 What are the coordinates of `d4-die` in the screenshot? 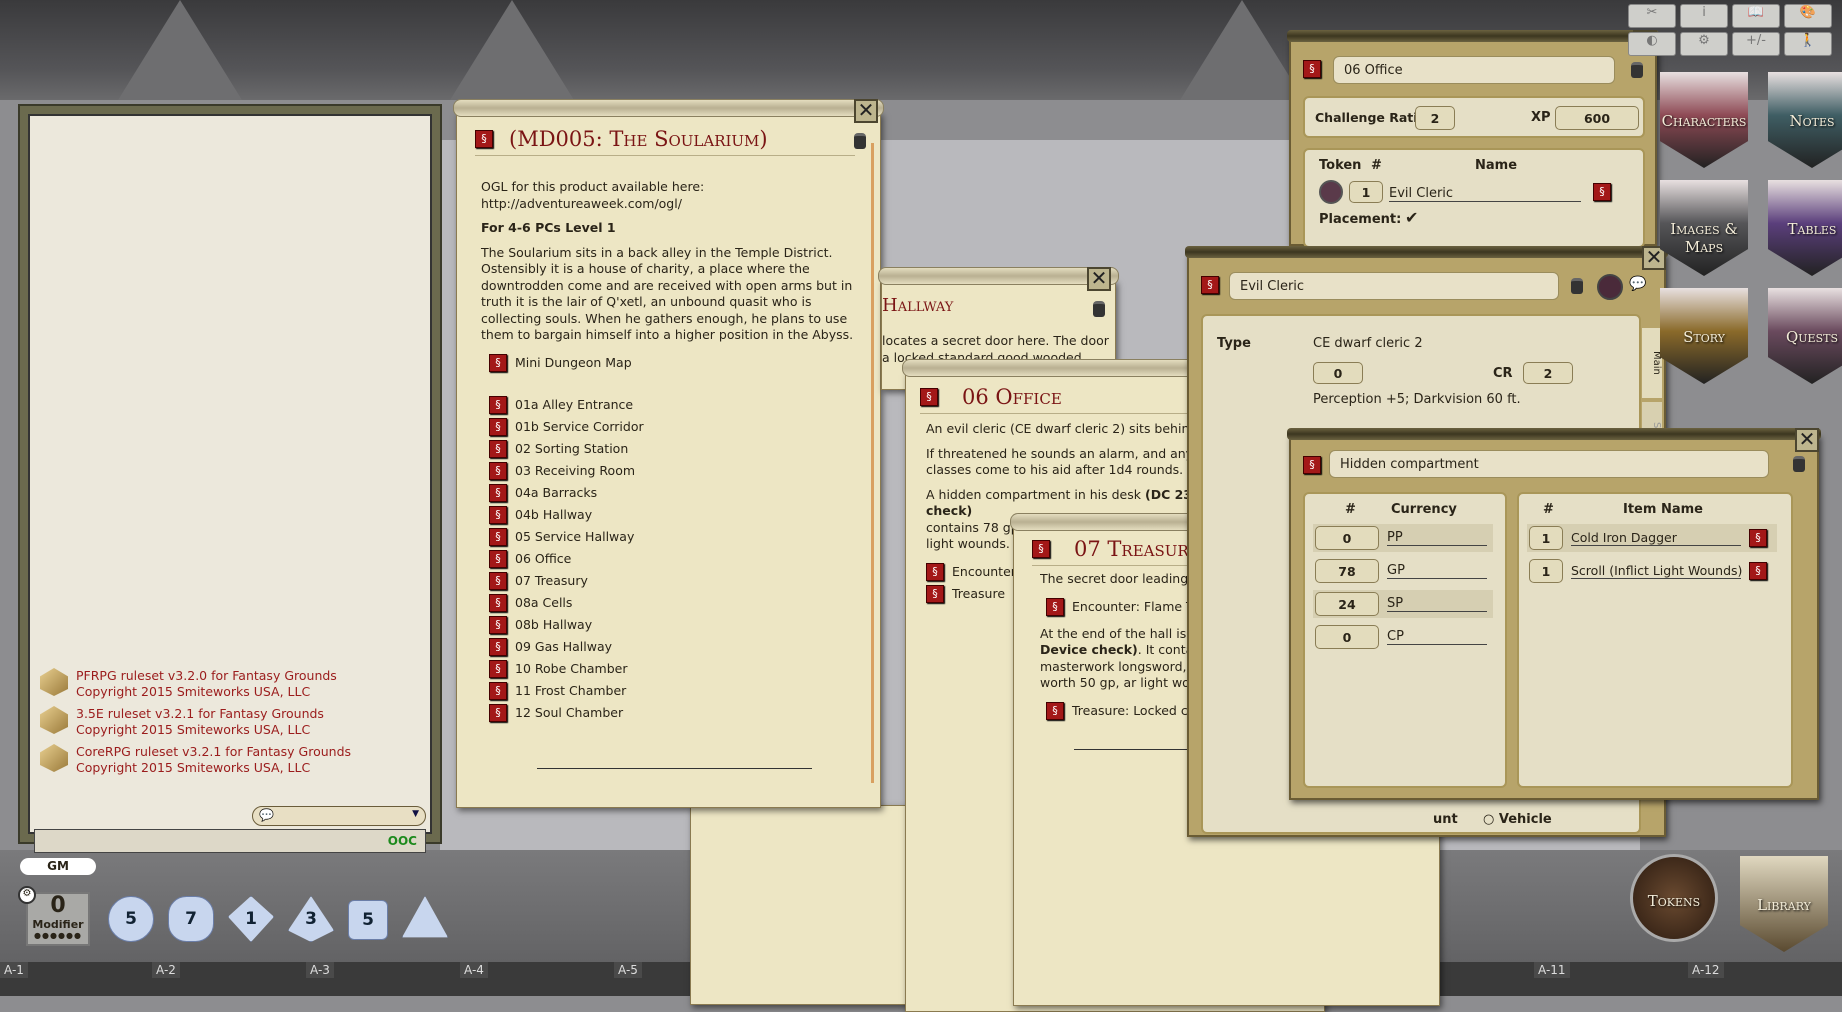 It's located at (425, 917).